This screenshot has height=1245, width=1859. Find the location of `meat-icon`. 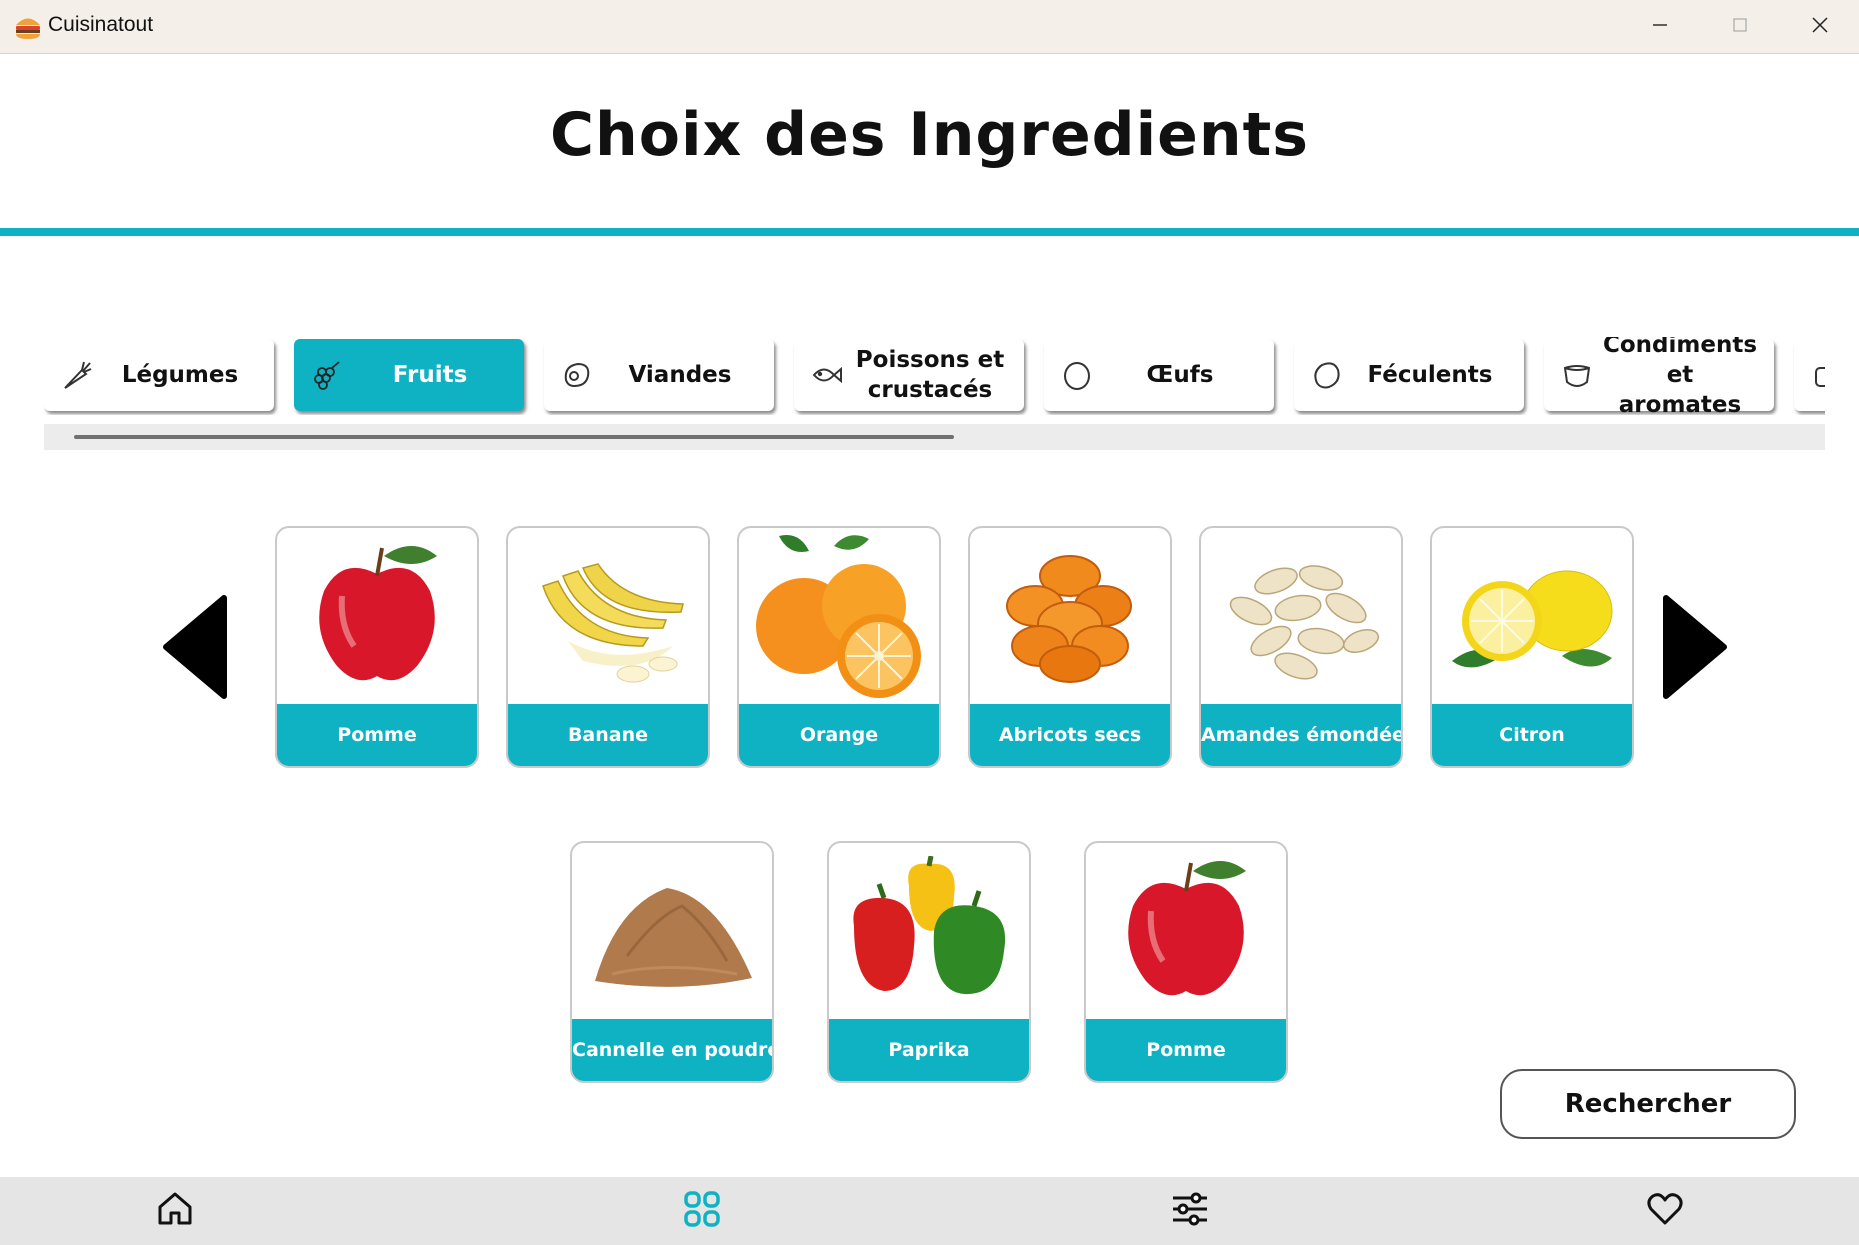

meat-icon is located at coordinates (577, 375).